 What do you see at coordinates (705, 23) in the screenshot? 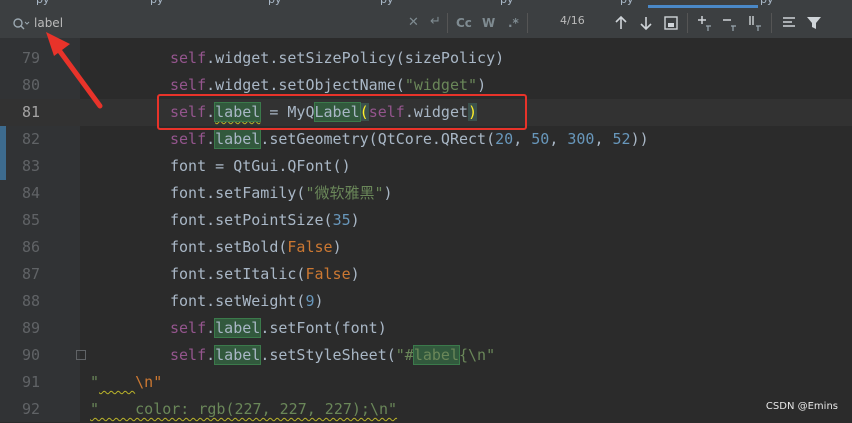
I see `add-occurrence-icon` at bounding box center [705, 23].